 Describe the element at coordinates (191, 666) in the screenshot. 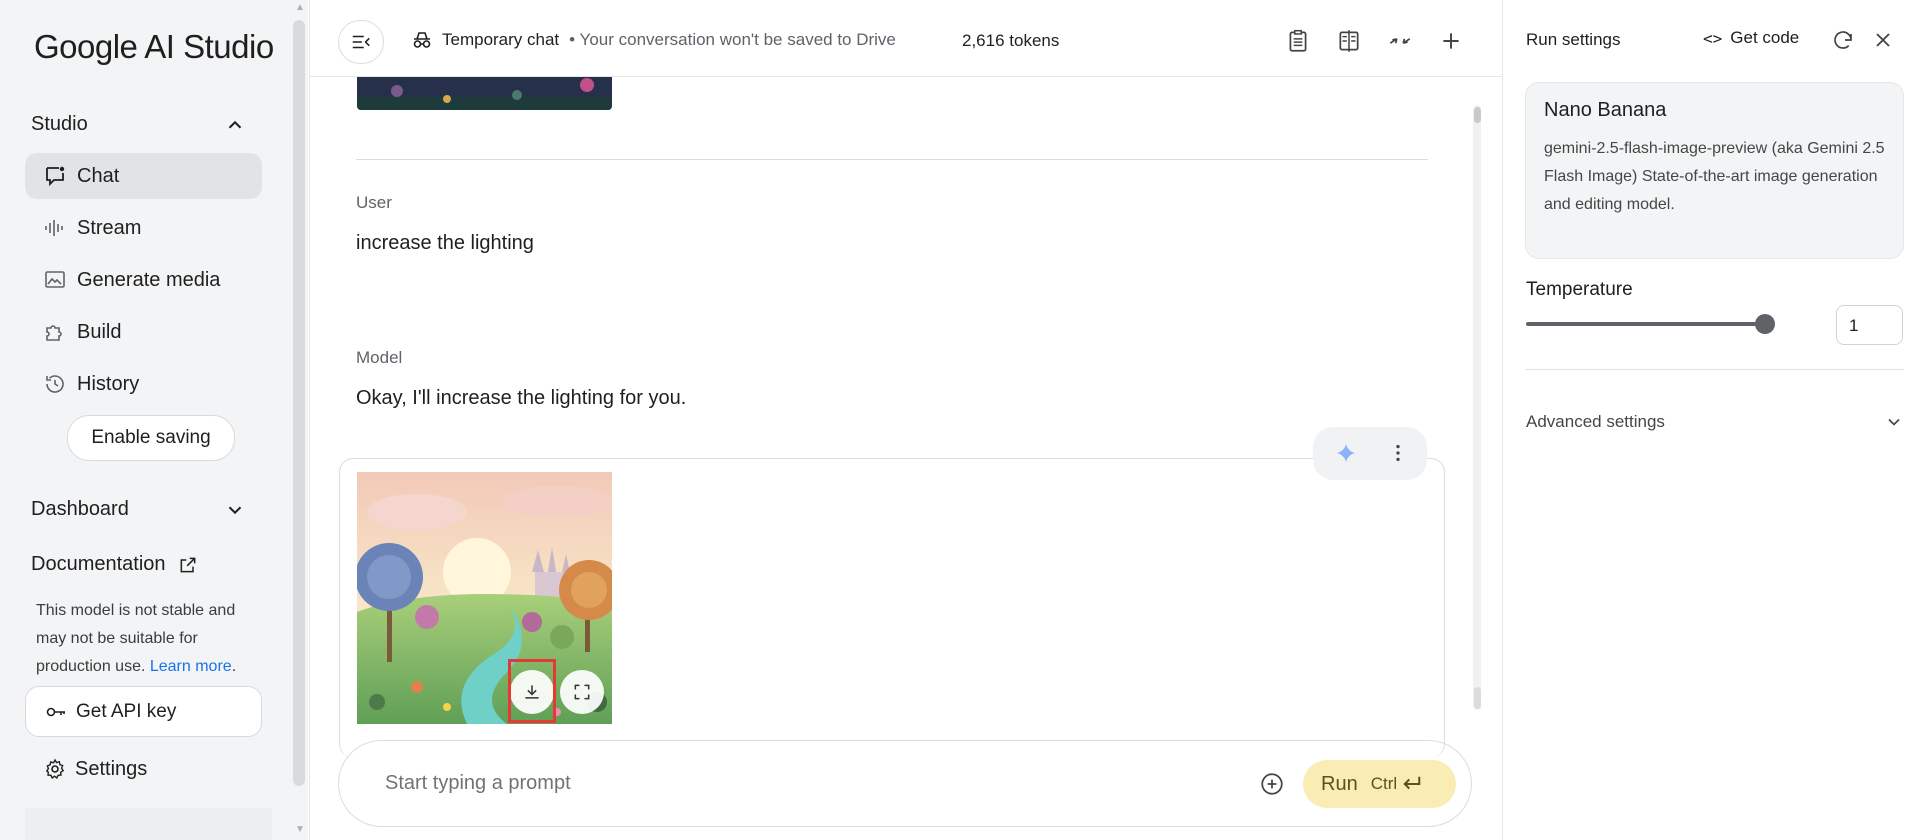

I see `learn-more-link: Learn more` at that location.